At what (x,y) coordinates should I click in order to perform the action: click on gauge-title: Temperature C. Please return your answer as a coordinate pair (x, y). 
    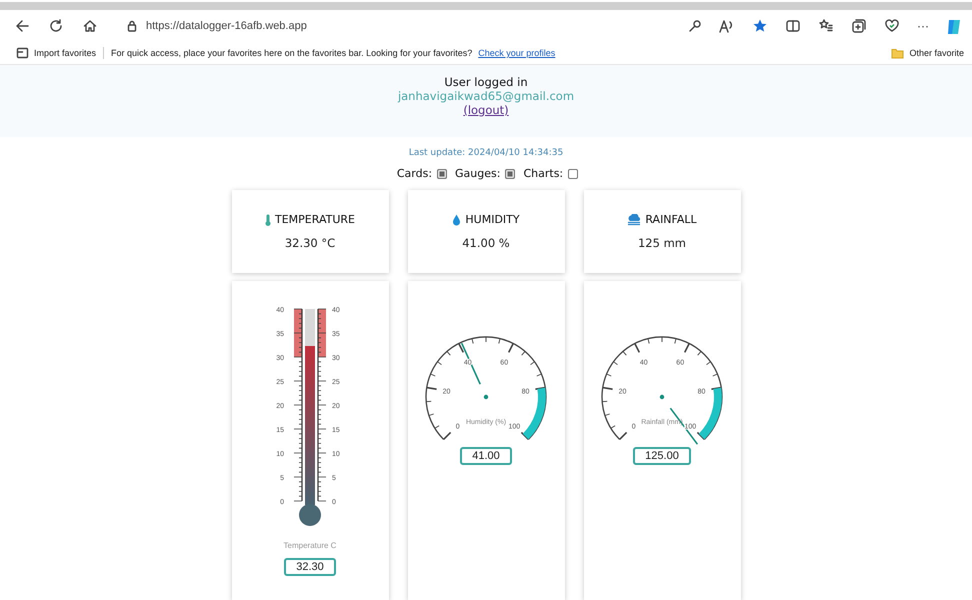
    Looking at the image, I should click on (310, 545).